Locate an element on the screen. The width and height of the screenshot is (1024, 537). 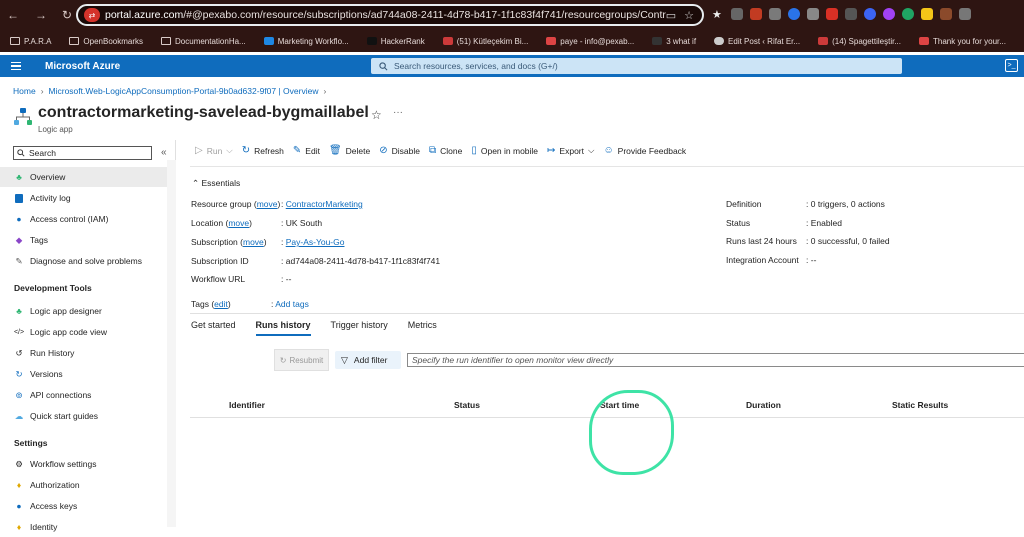
edit-tags-link: edit is located at coordinates (221, 304).